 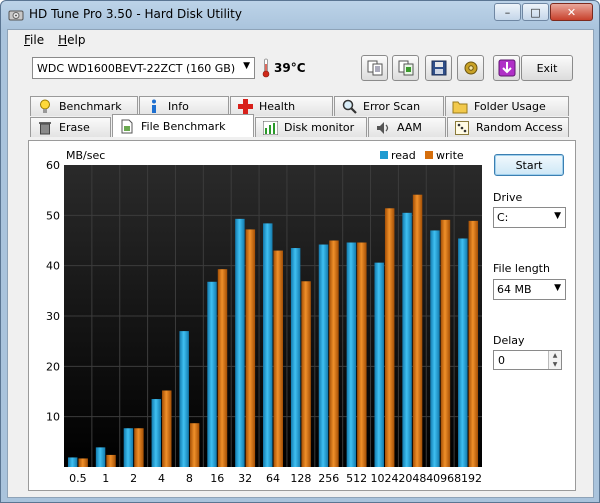 What do you see at coordinates (412, 478) in the screenshot?
I see `x-tick-label: 2048` at bounding box center [412, 478].